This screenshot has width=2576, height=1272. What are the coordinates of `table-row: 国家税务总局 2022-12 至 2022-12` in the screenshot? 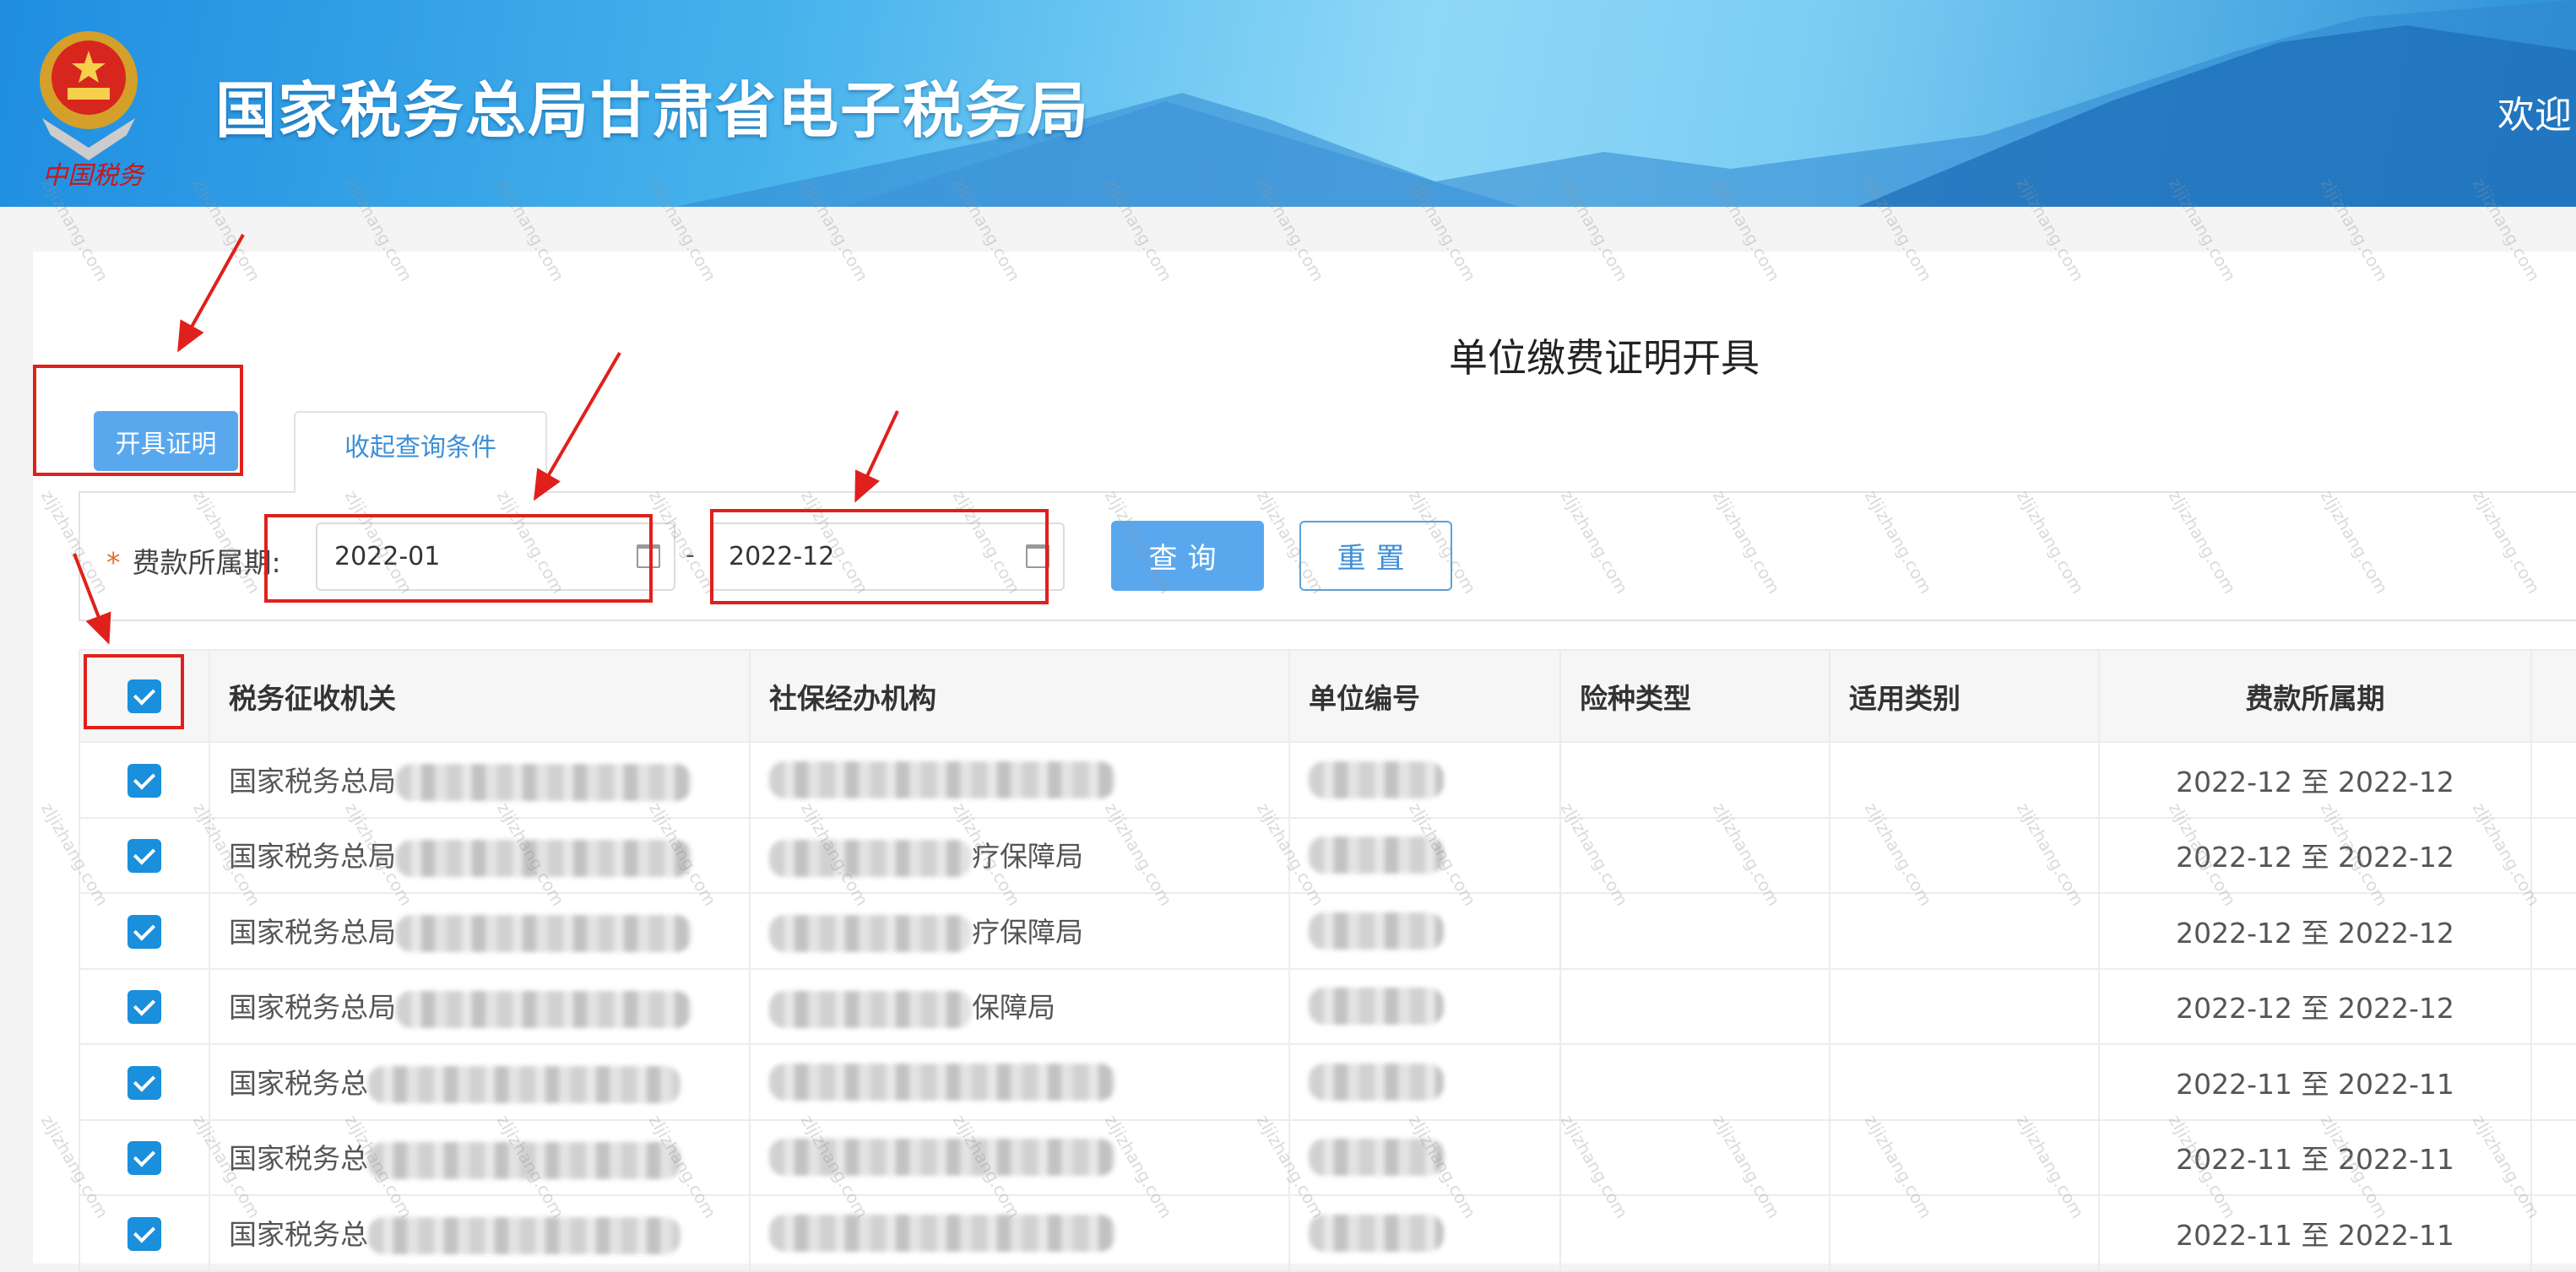 It's located at (1327, 780).